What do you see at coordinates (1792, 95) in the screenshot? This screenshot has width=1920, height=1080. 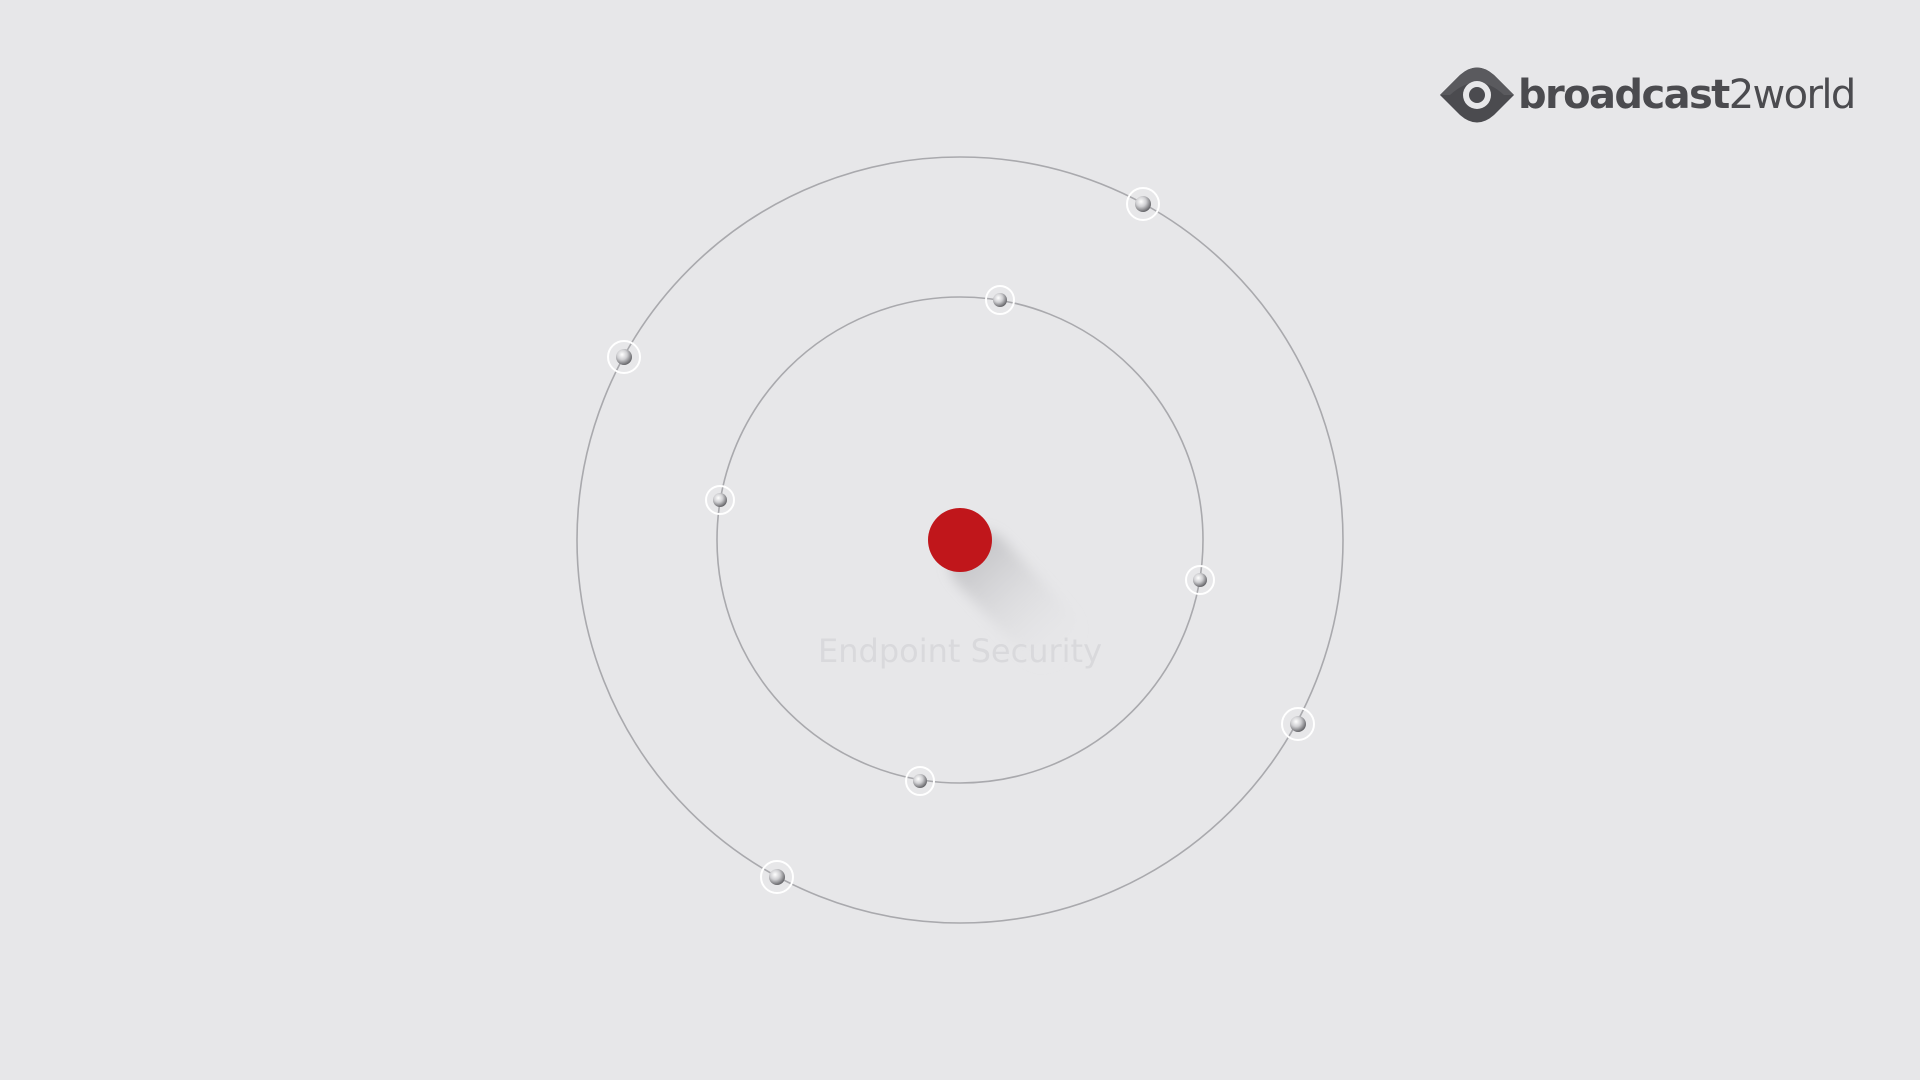 I see `brand-name-light: 2world` at bounding box center [1792, 95].